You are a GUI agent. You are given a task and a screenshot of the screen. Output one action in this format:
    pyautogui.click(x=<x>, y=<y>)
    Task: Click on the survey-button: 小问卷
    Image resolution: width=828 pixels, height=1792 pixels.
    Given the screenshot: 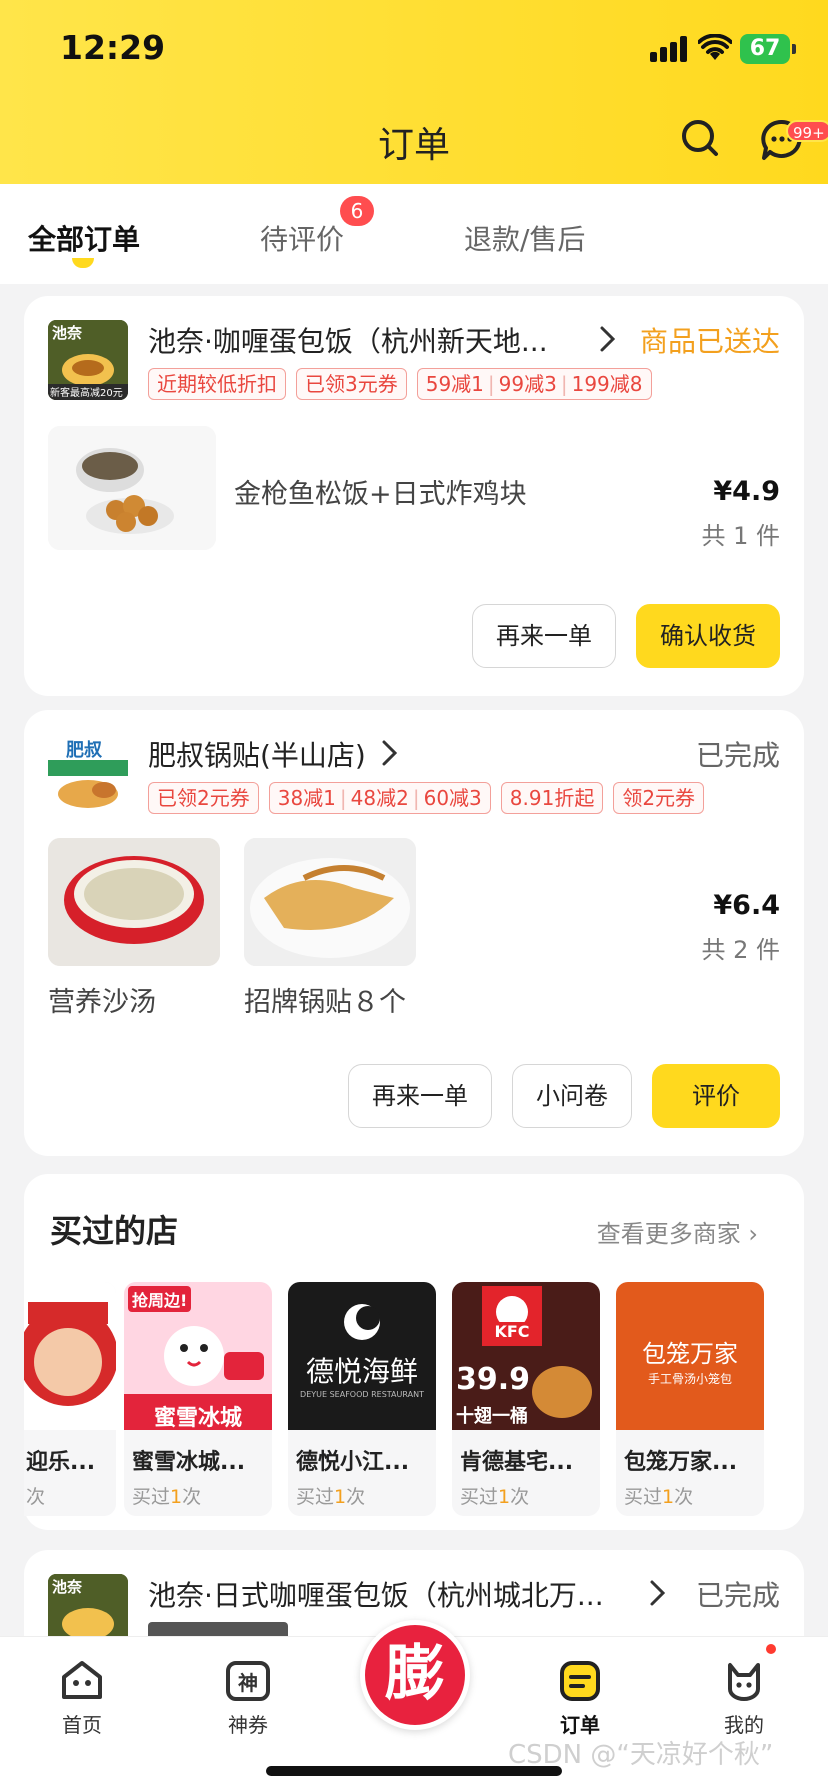 What is the action you would take?
    pyautogui.click(x=572, y=1096)
    